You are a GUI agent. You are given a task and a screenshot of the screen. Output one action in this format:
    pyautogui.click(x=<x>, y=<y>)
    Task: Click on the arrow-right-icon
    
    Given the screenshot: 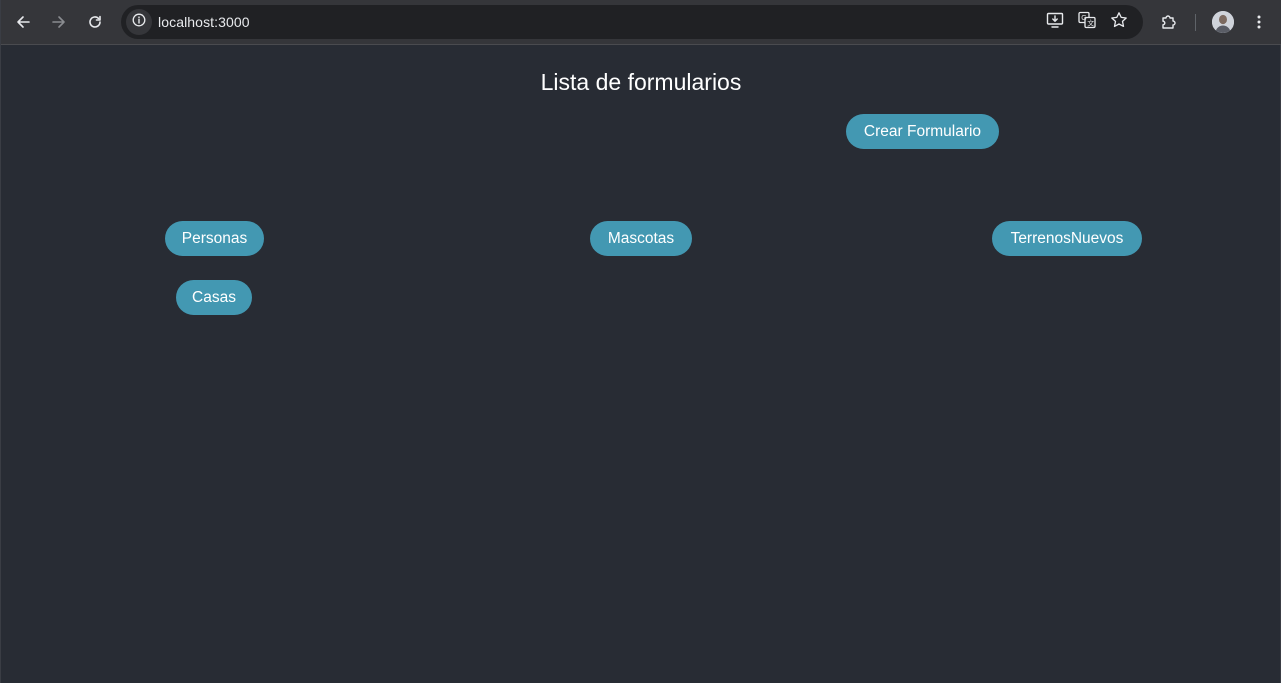 What is the action you would take?
    pyautogui.click(x=59, y=22)
    